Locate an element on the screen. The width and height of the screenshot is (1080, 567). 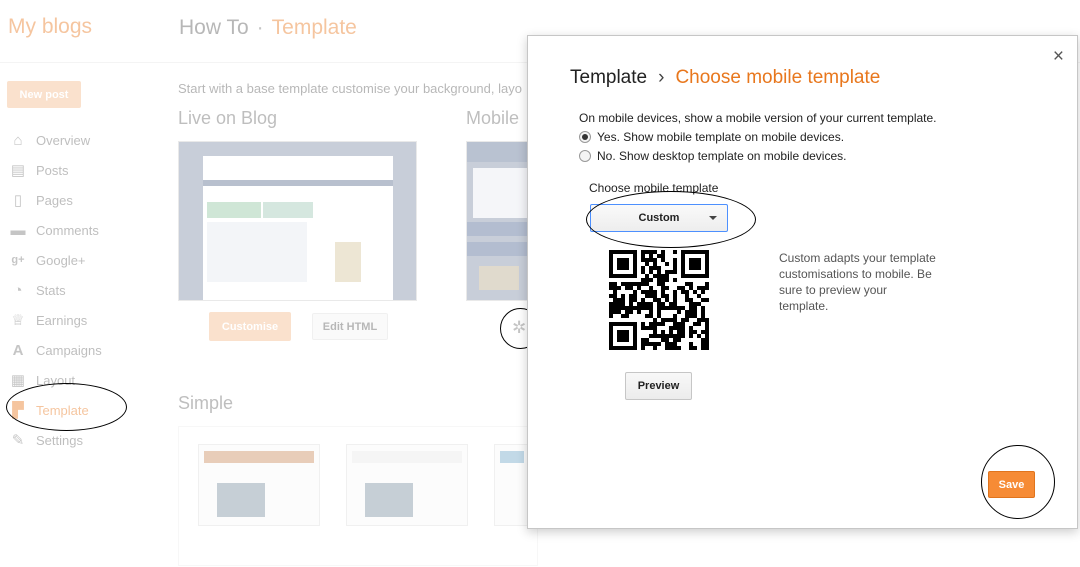
dialog-title-current: Choose mobile template is located at coordinates (778, 77).